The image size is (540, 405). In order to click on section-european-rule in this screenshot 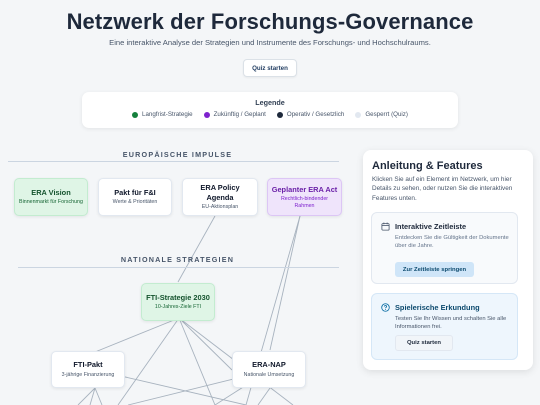, I will do `click(173, 161)`.